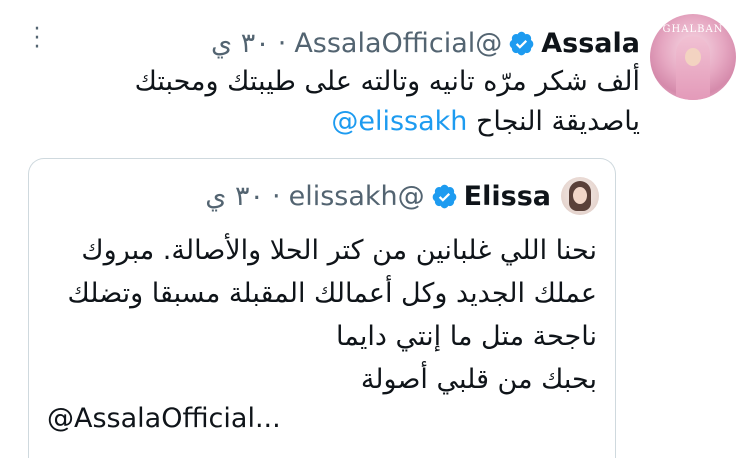  Describe the element at coordinates (357, 196) in the screenshot. I see `quote-author-handle: @elissakh` at that location.